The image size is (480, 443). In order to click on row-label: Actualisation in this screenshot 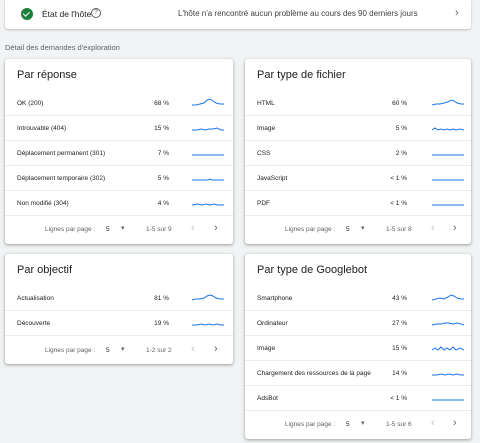, I will do `click(35, 298)`.